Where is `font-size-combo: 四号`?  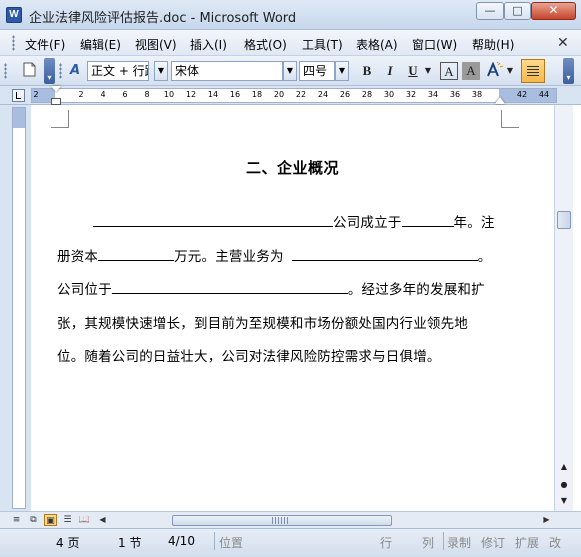 font-size-combo: 四号 is located at coordinates (317, 71).